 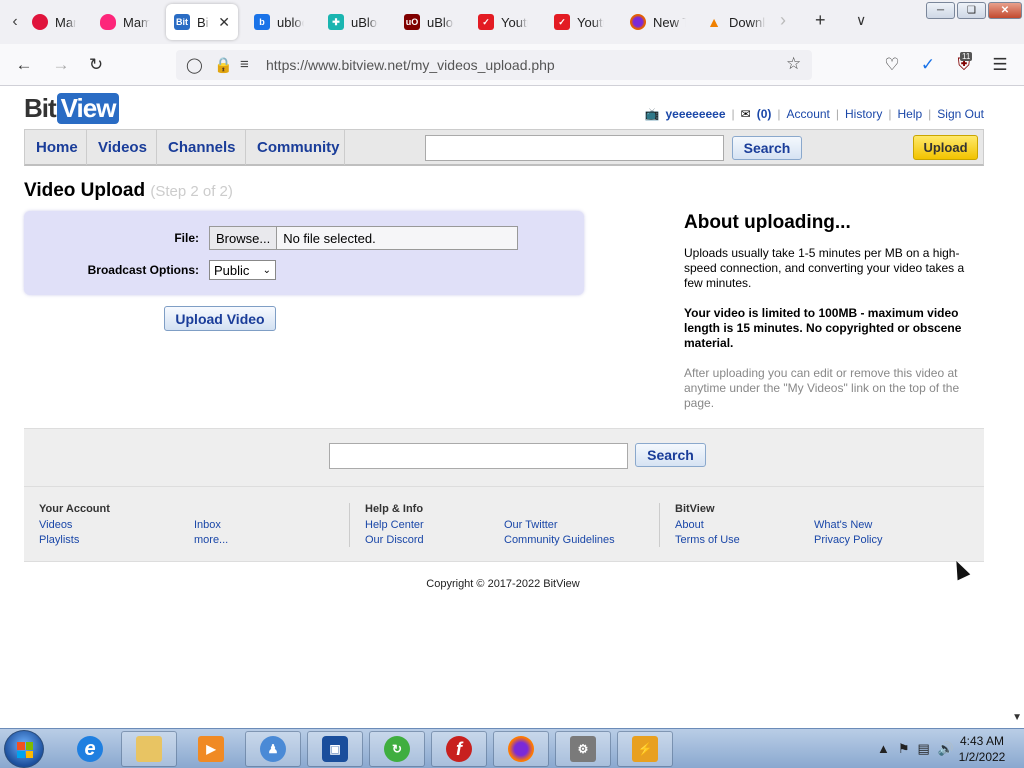 I want to click on footer-link-terms: Terms of Use, so click(x=707, y=540).